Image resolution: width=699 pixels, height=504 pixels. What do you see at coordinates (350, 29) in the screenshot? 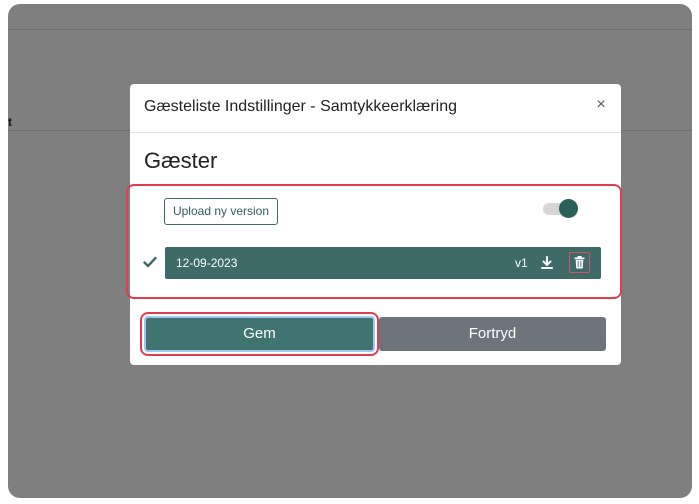
I see `background-divider` at bounding box center [350, 29].